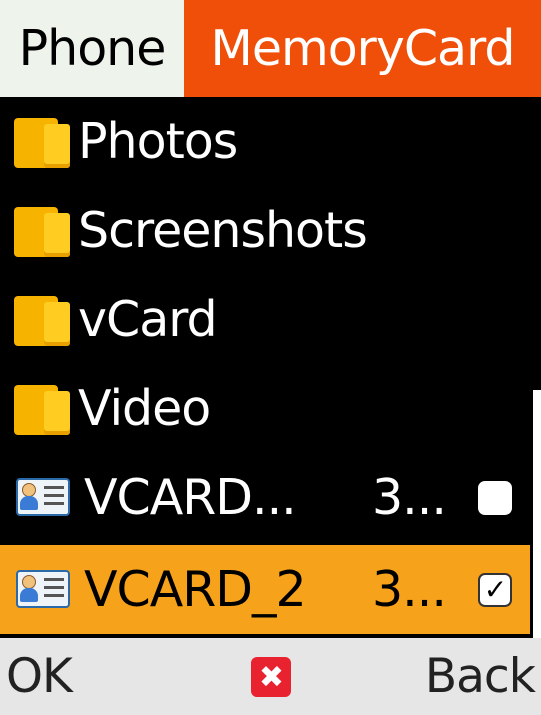 Image resolution: width=541 pixels, height=715 pixels. I want to click on file-checkbox-checked: ✓, so click(495, 589).